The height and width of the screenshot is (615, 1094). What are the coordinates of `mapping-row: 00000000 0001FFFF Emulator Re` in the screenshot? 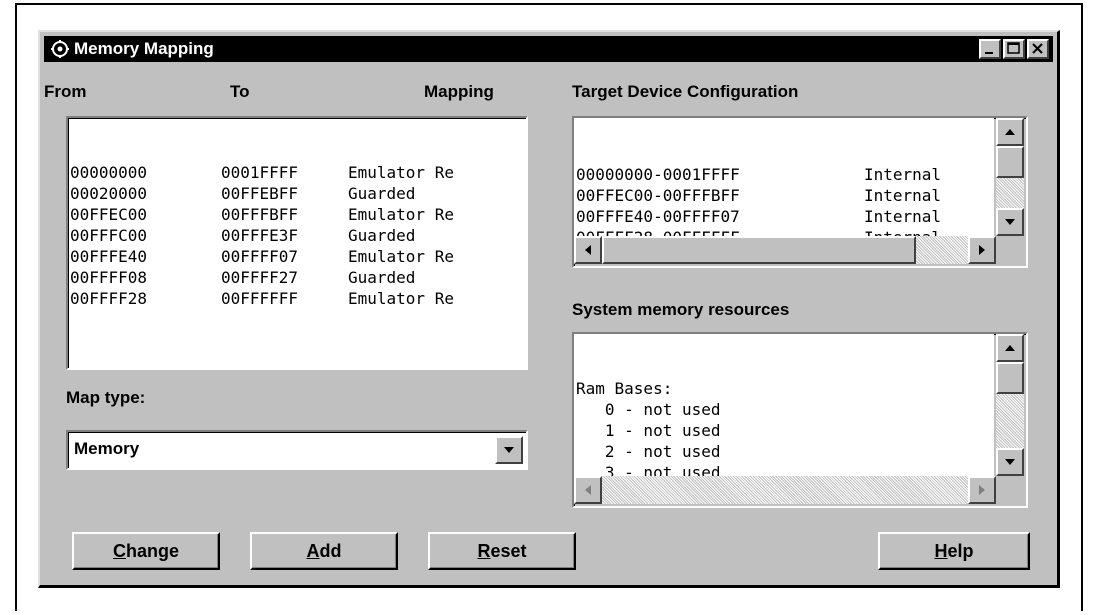 It's located at (298, 172).